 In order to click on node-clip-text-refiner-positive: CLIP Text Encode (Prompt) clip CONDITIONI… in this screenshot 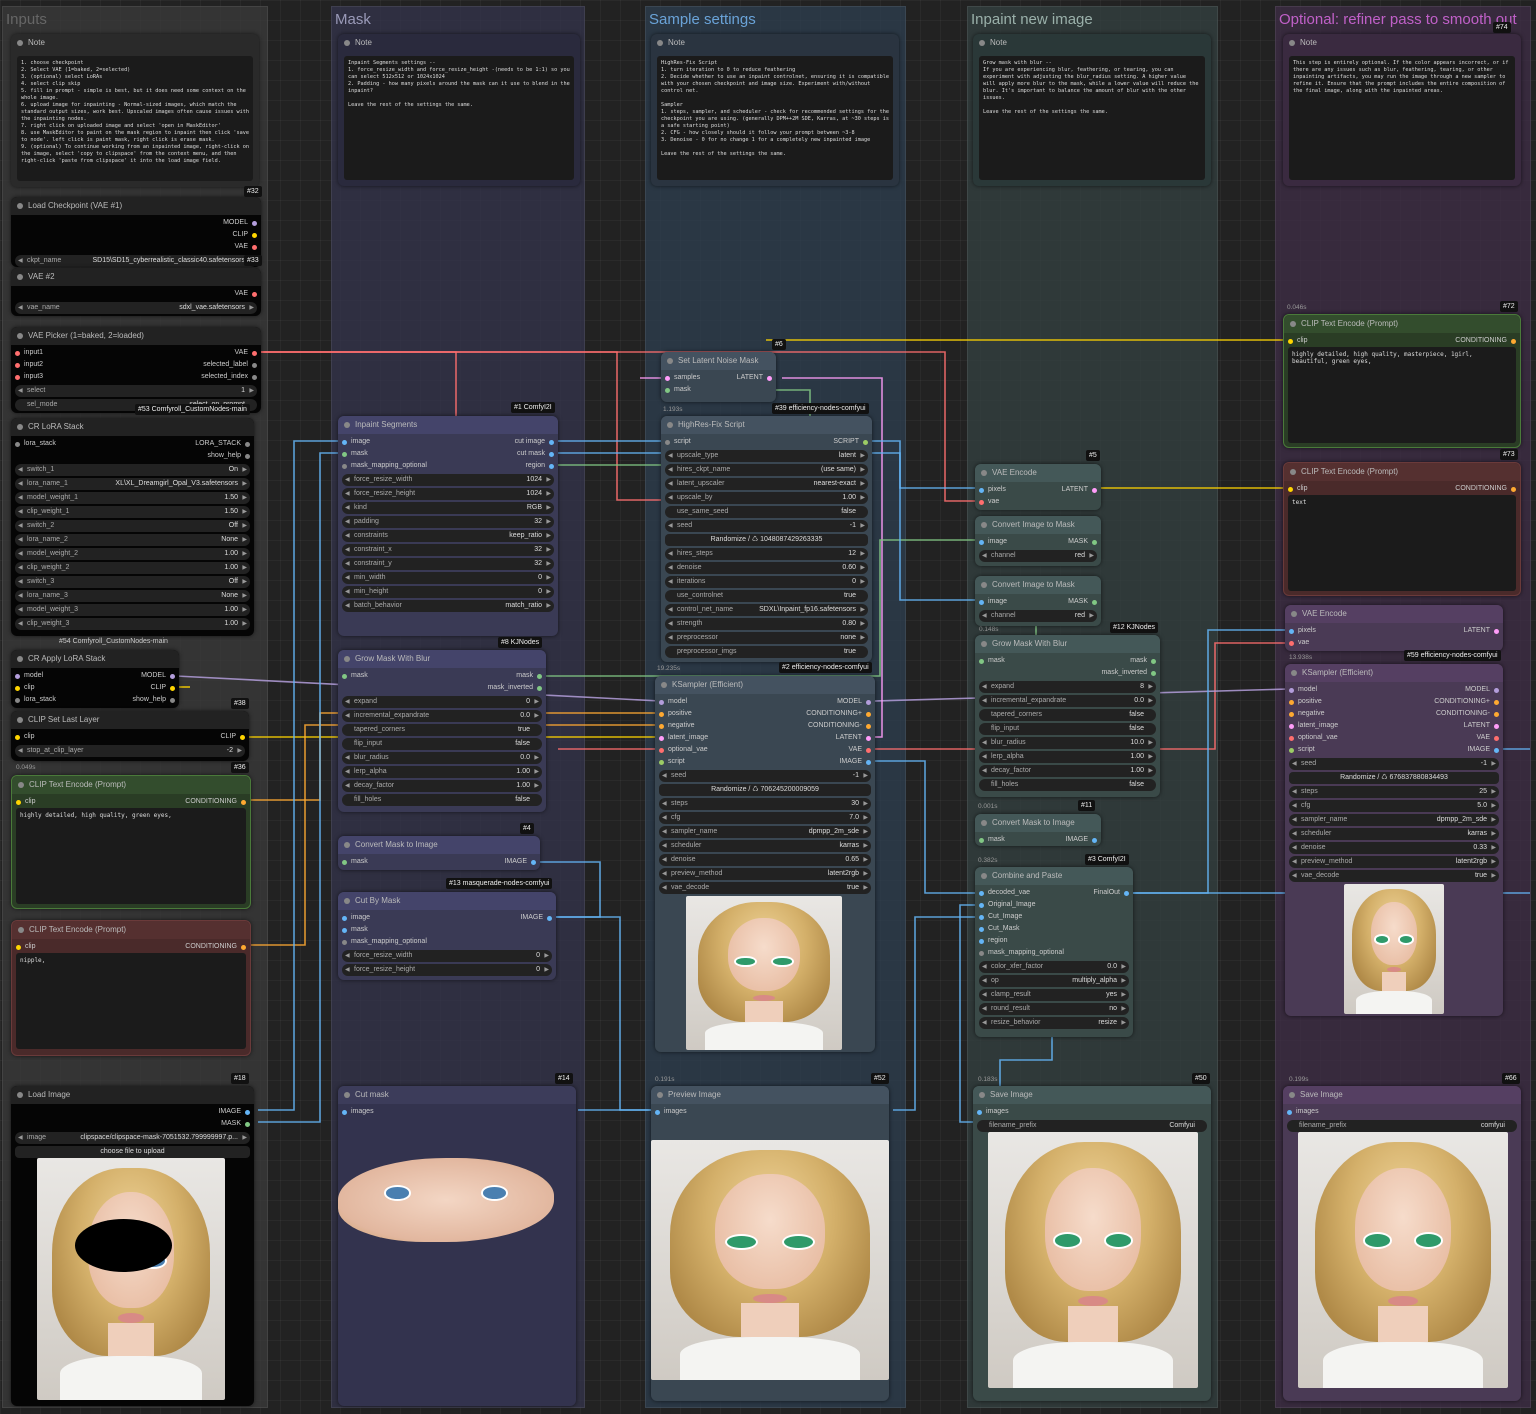, I will do `click(1402, 381)`.